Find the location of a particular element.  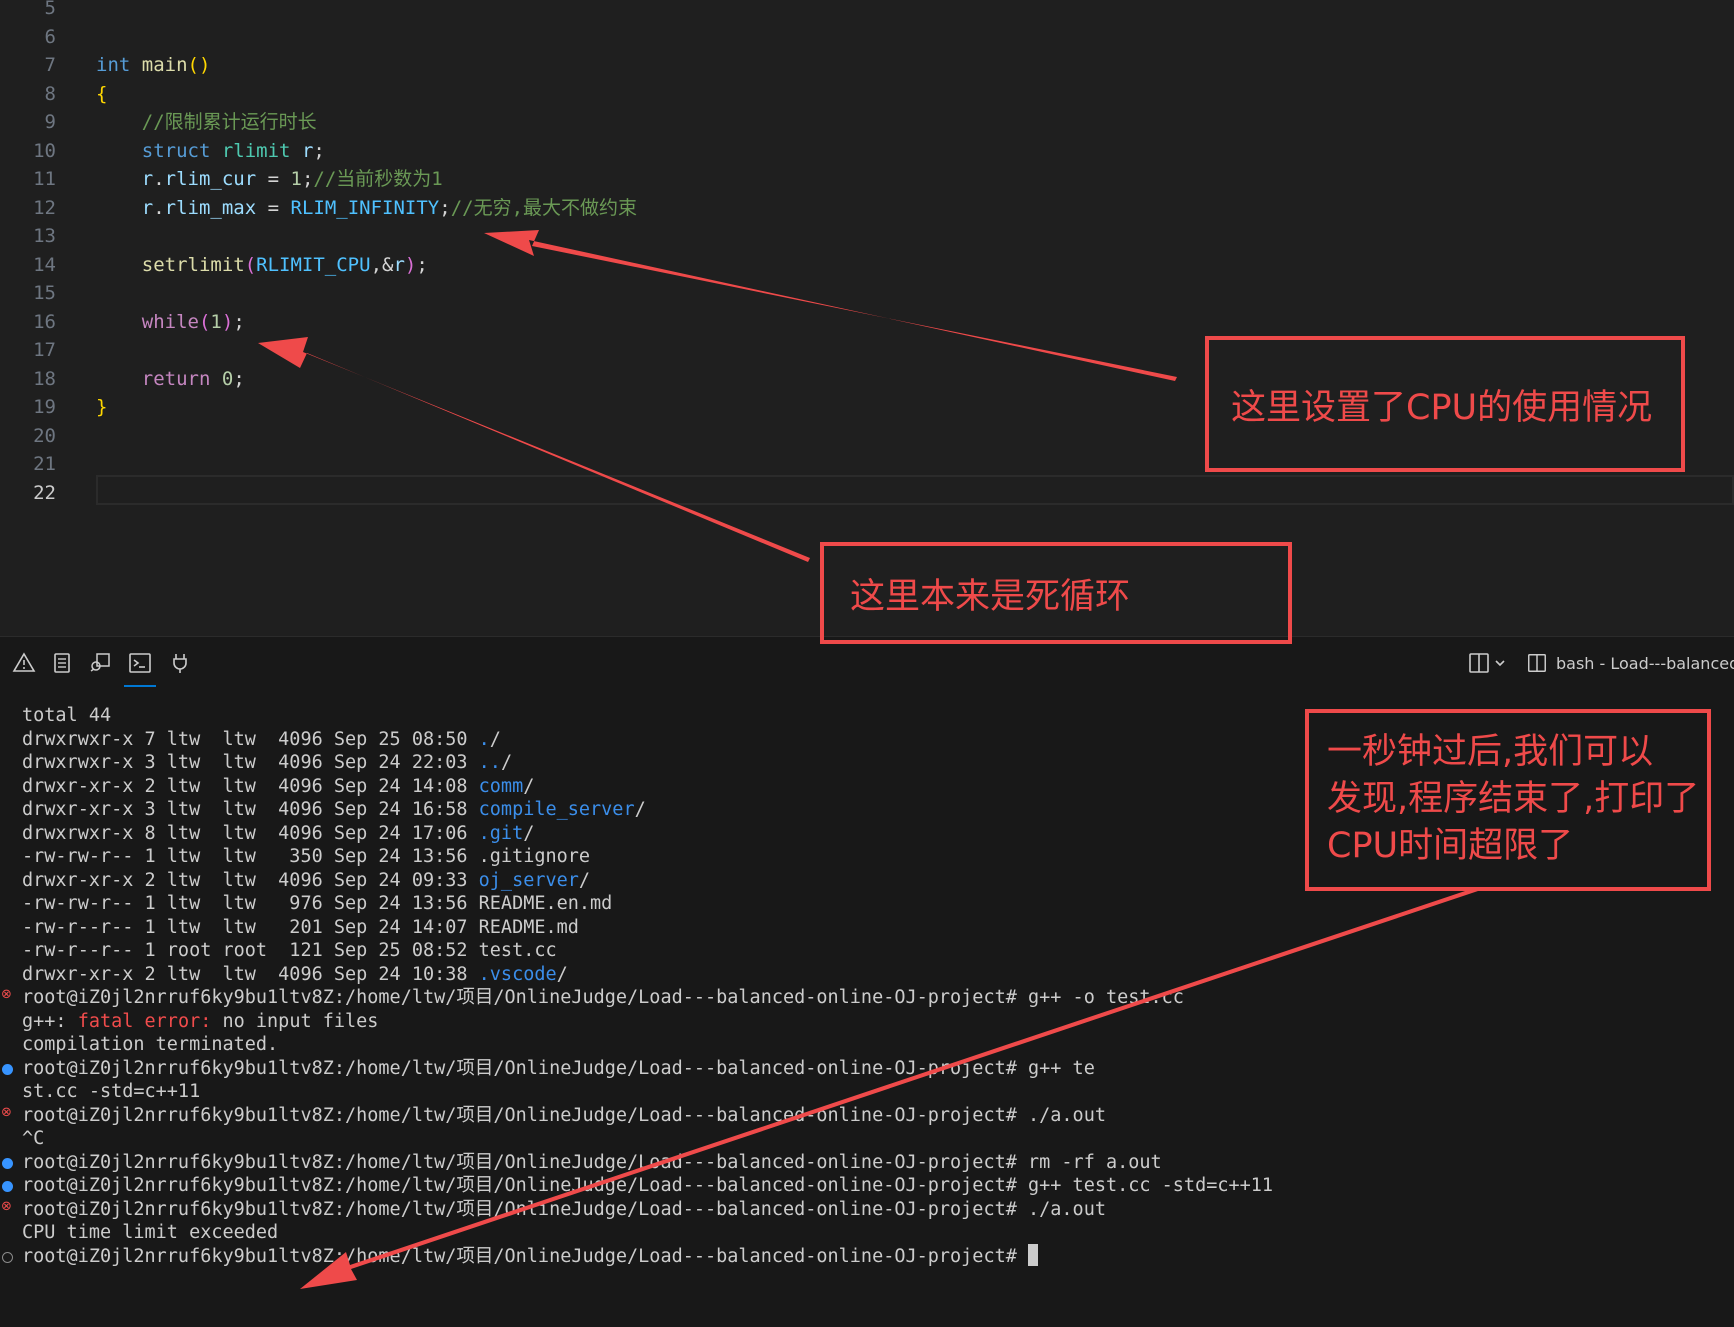

code-line: 16 while(1); is located at coordinates (867, 322).